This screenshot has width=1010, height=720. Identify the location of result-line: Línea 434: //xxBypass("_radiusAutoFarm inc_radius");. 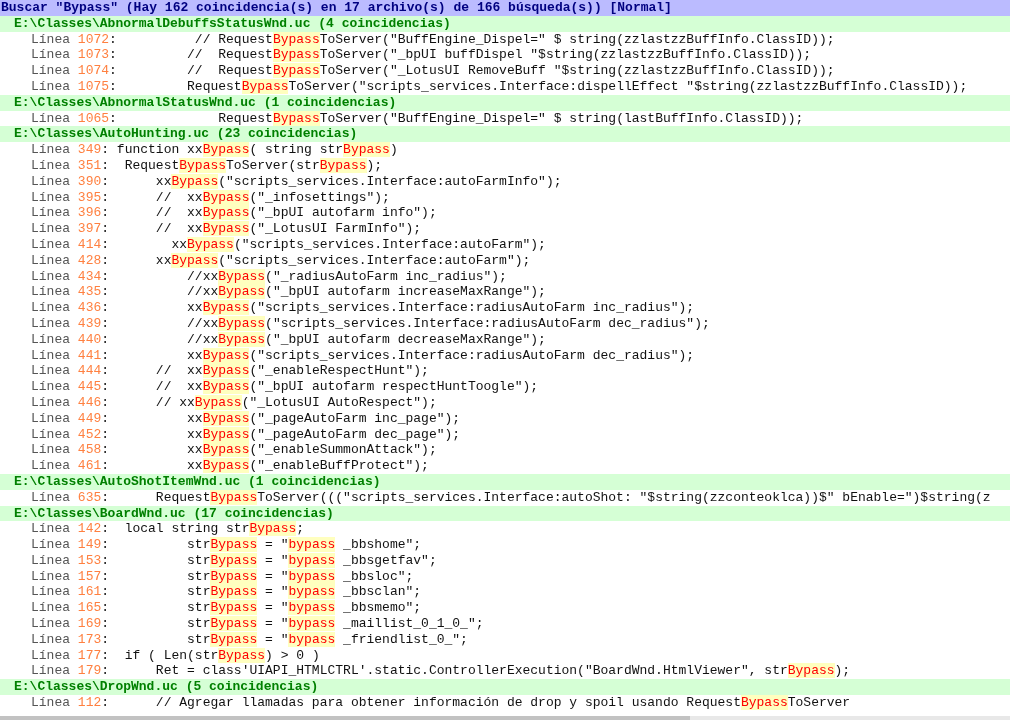
(505, 276).